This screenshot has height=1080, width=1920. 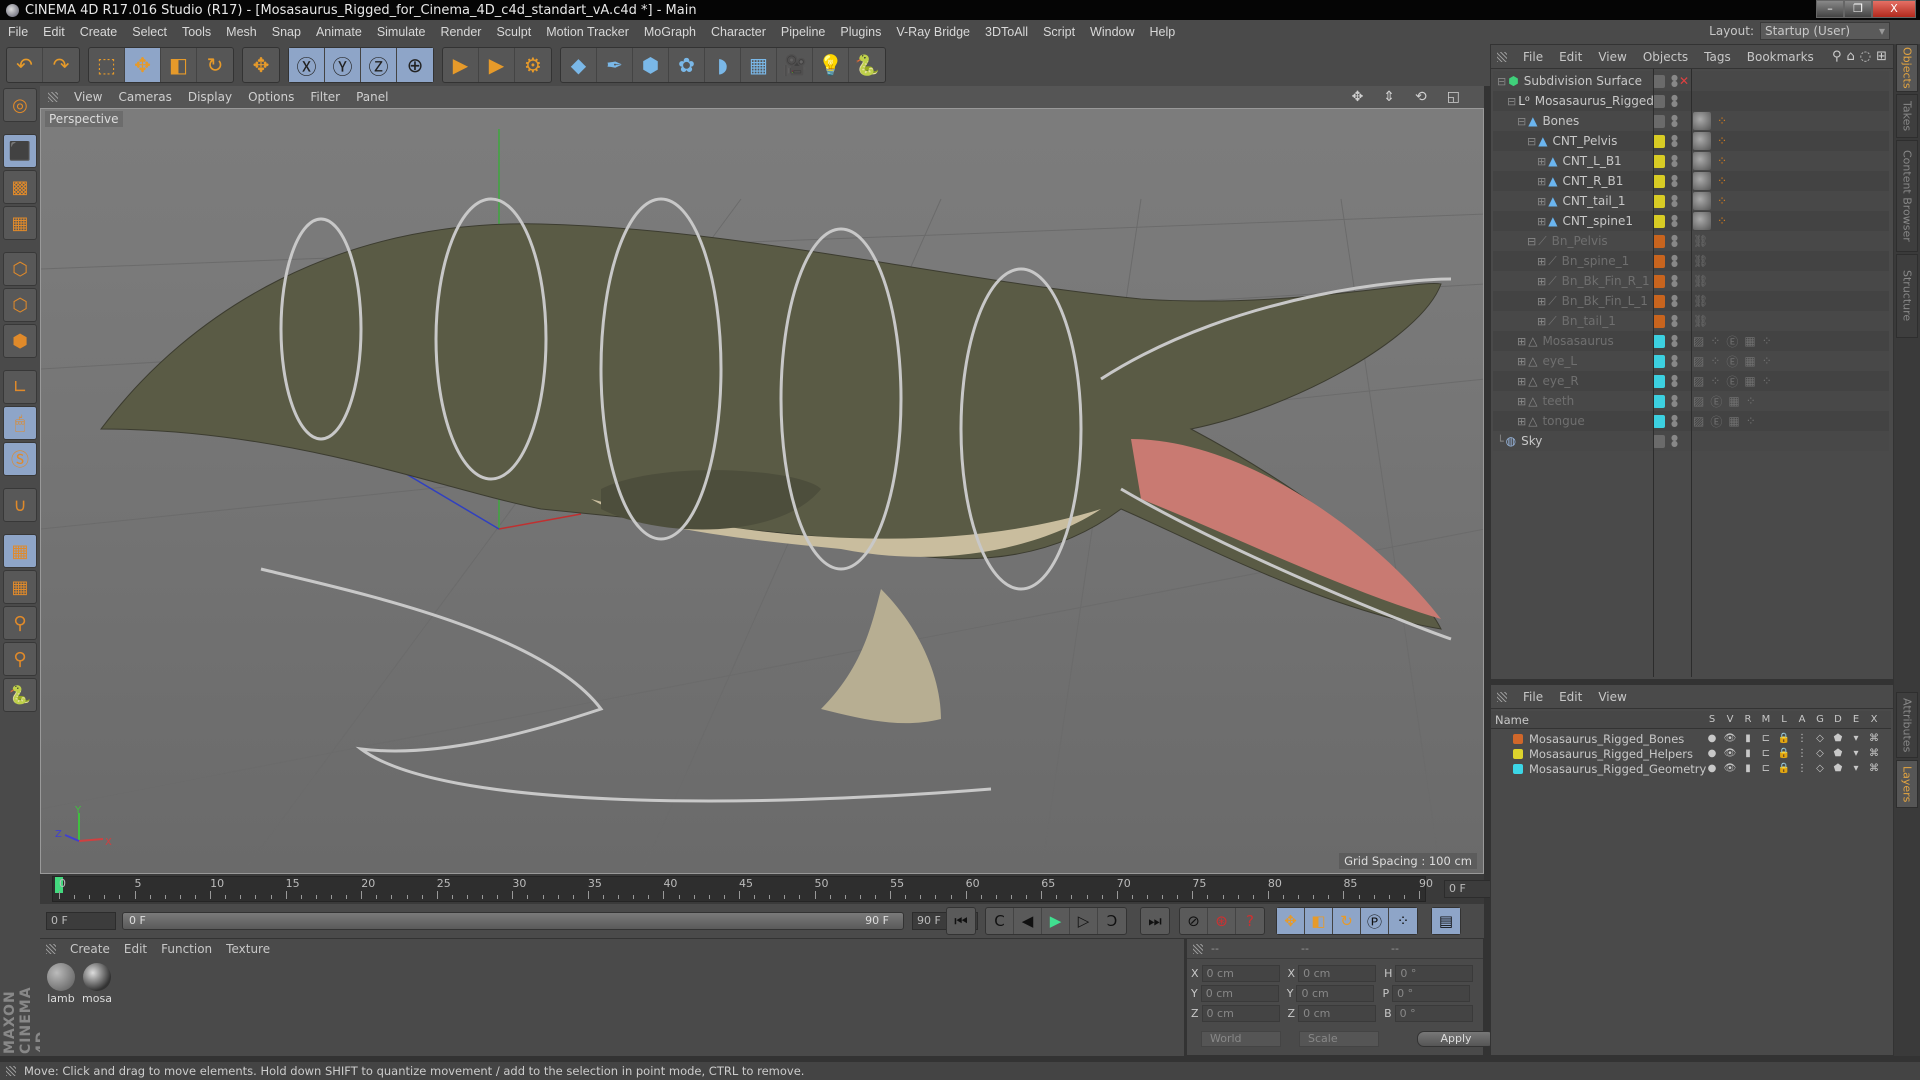 I want to click on object-menu-edit: Edit, so click(x=1570, y=57).